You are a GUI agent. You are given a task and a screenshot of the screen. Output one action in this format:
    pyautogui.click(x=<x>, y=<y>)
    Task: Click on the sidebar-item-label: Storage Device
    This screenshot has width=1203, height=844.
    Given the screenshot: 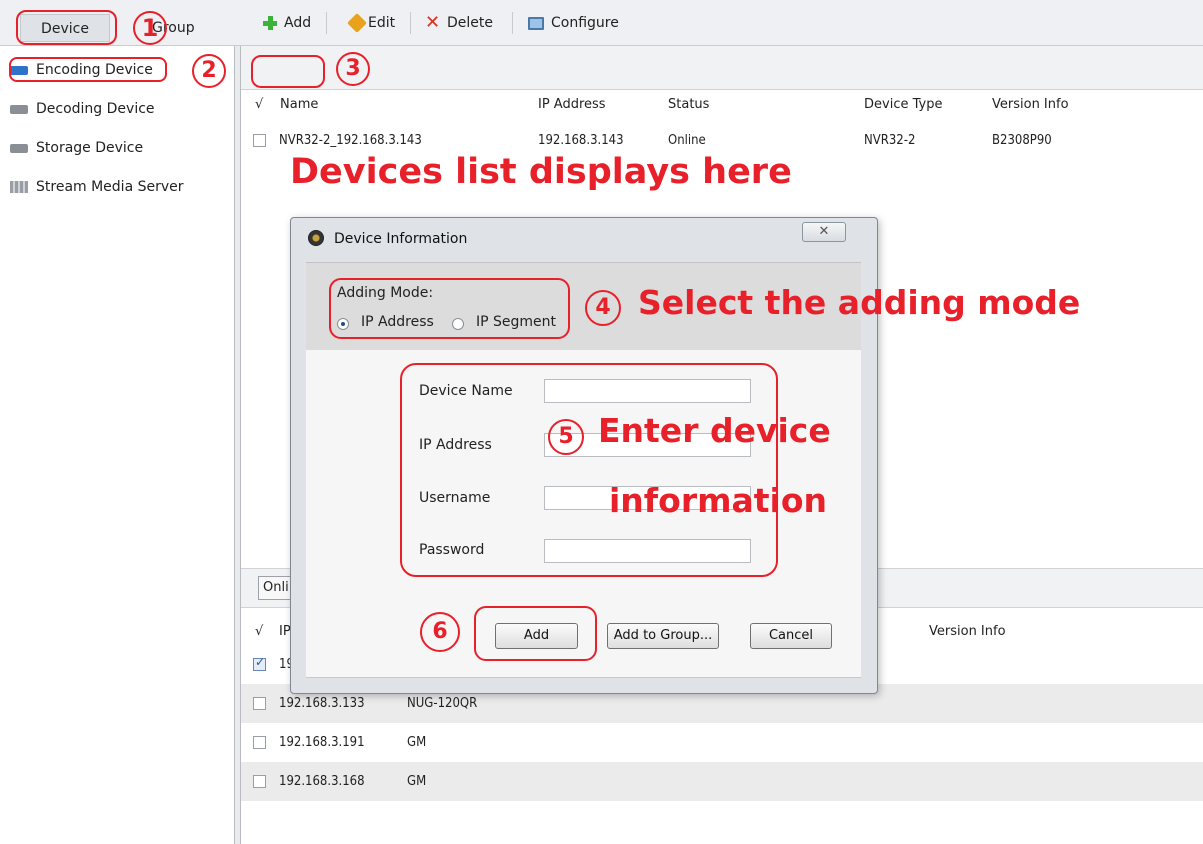 What is the action you would take?
    pyautogui.click(x=90, y=148)
    